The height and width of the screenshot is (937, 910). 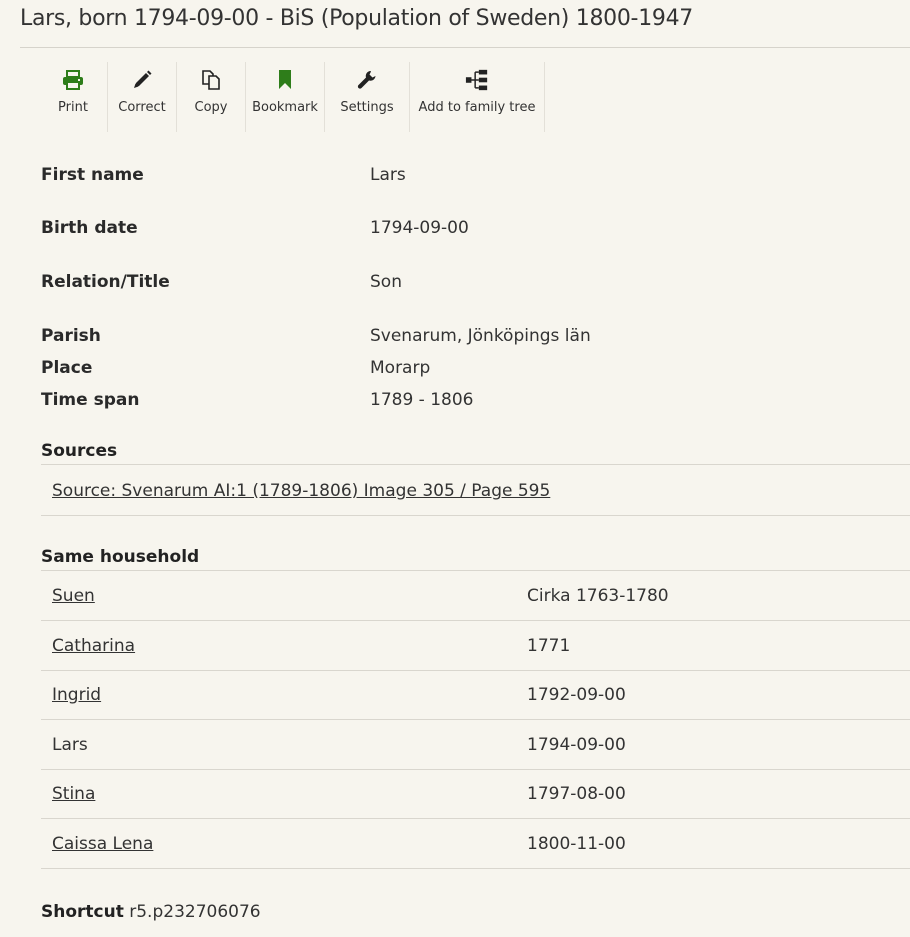 I want to click on parish-value: Svenarum, Jönköpings län, so click(x=480, y=336).